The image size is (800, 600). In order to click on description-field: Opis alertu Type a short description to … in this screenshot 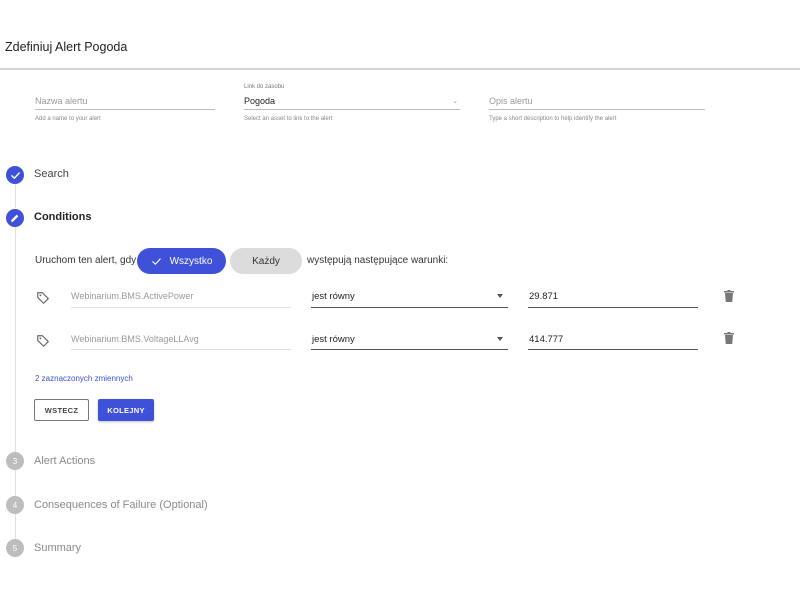, I will do `click(597, 106)`.